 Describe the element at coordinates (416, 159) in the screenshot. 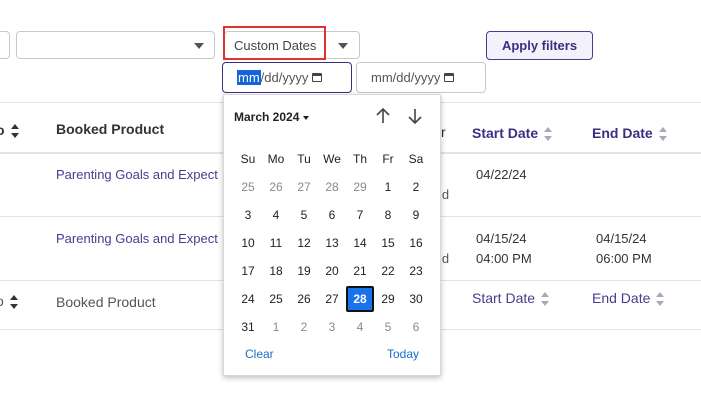

I see `weekday-label: Sa` at that location.